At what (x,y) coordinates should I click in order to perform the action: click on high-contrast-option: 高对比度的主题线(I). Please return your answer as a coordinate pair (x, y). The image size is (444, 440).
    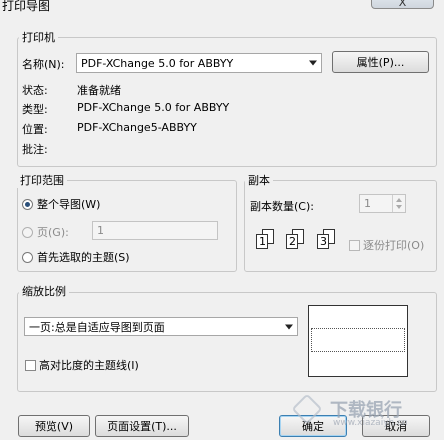
    Looking at the image, I should click on (82, 365).